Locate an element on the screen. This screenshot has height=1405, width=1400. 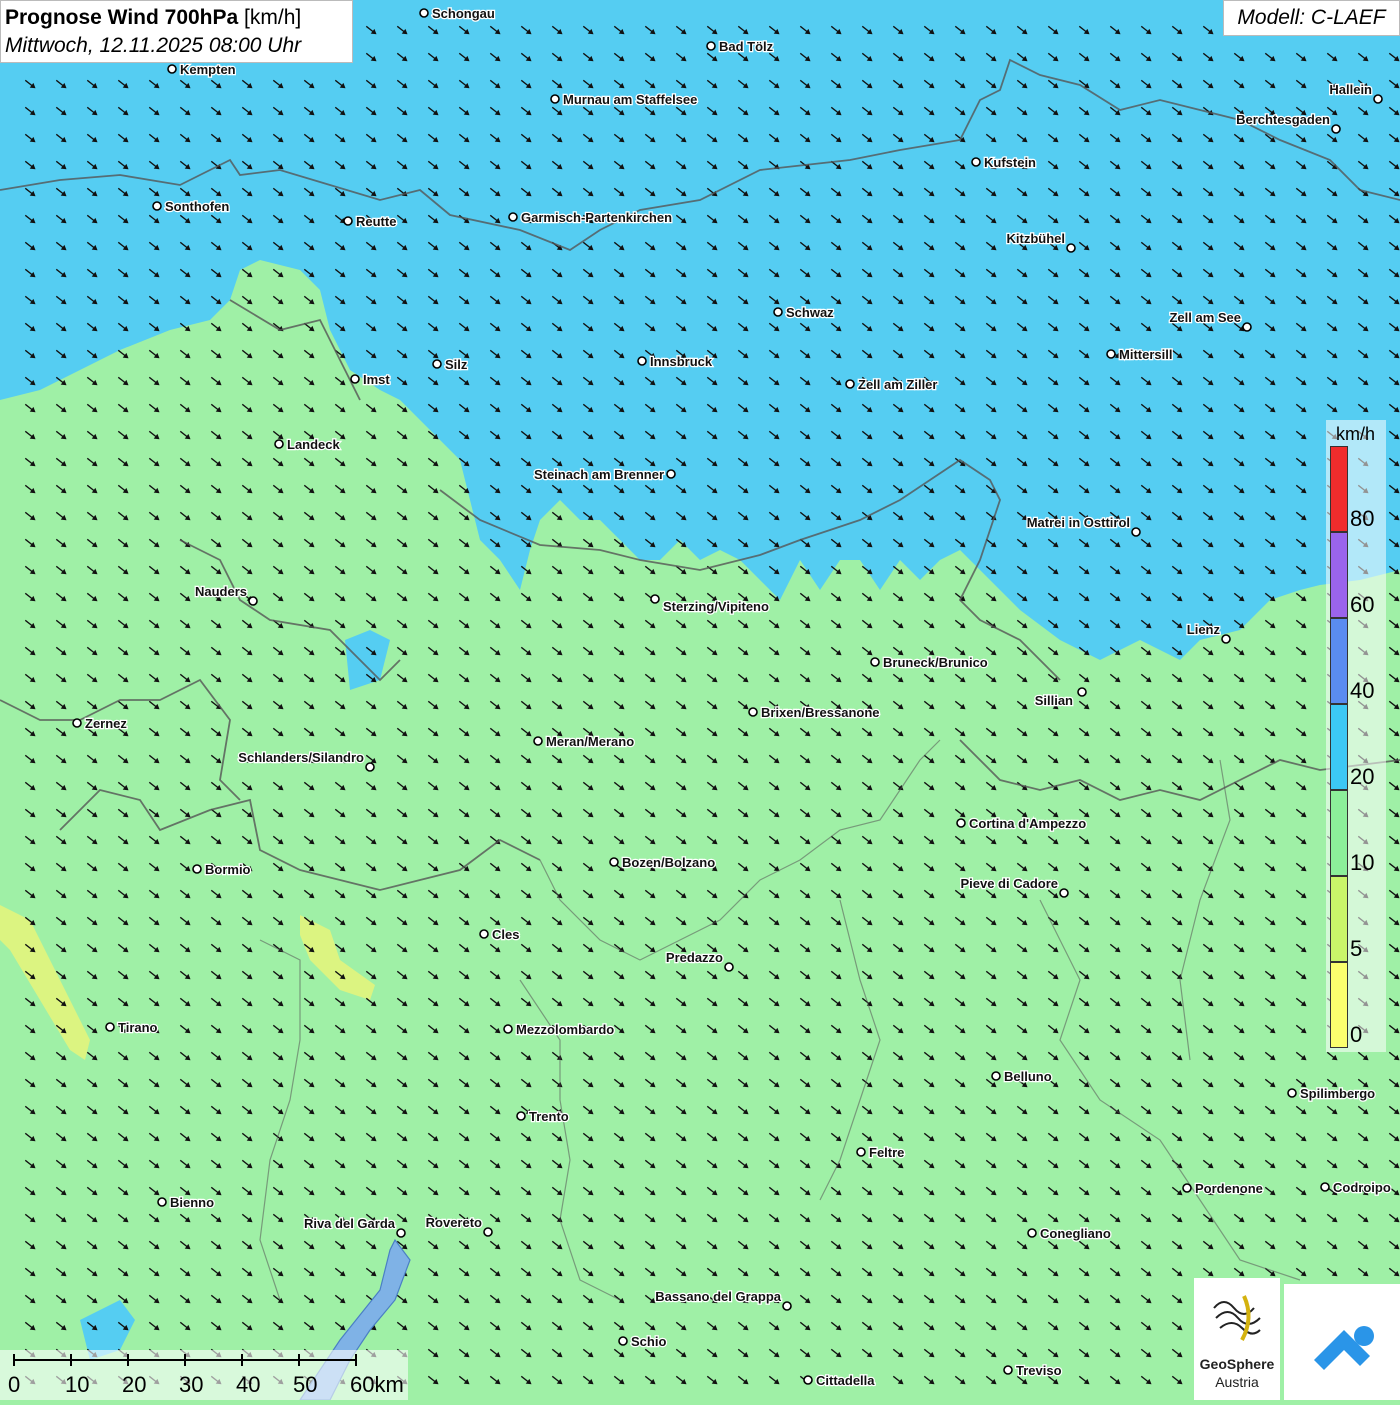
city-marker: Brixen/Bressanone is located at coordinates (814, 712).